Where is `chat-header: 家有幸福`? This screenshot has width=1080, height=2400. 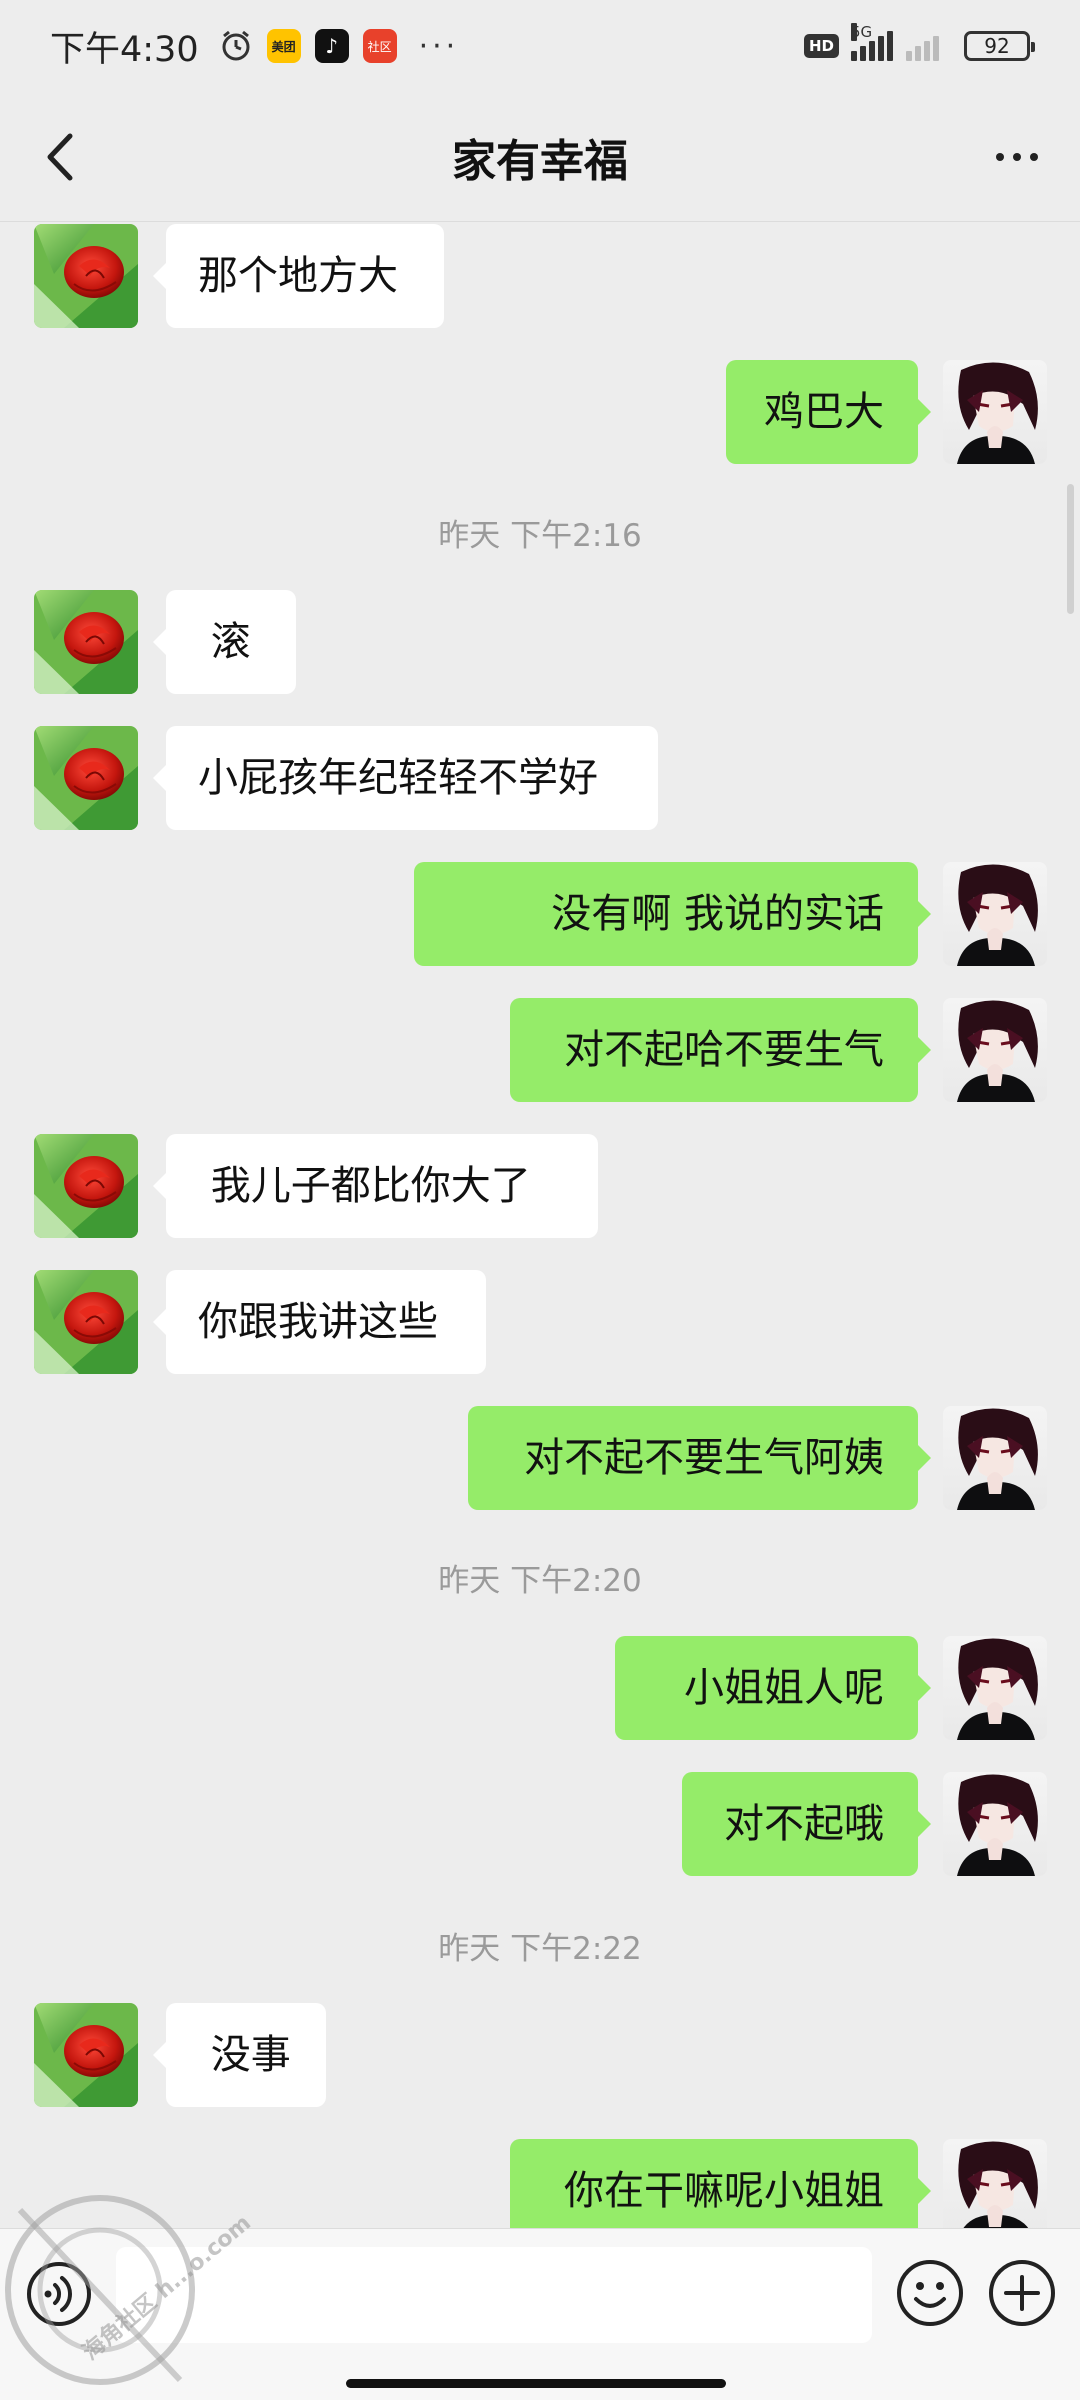
chat-header: 家有幸福 is located at coordinates (540, 157).